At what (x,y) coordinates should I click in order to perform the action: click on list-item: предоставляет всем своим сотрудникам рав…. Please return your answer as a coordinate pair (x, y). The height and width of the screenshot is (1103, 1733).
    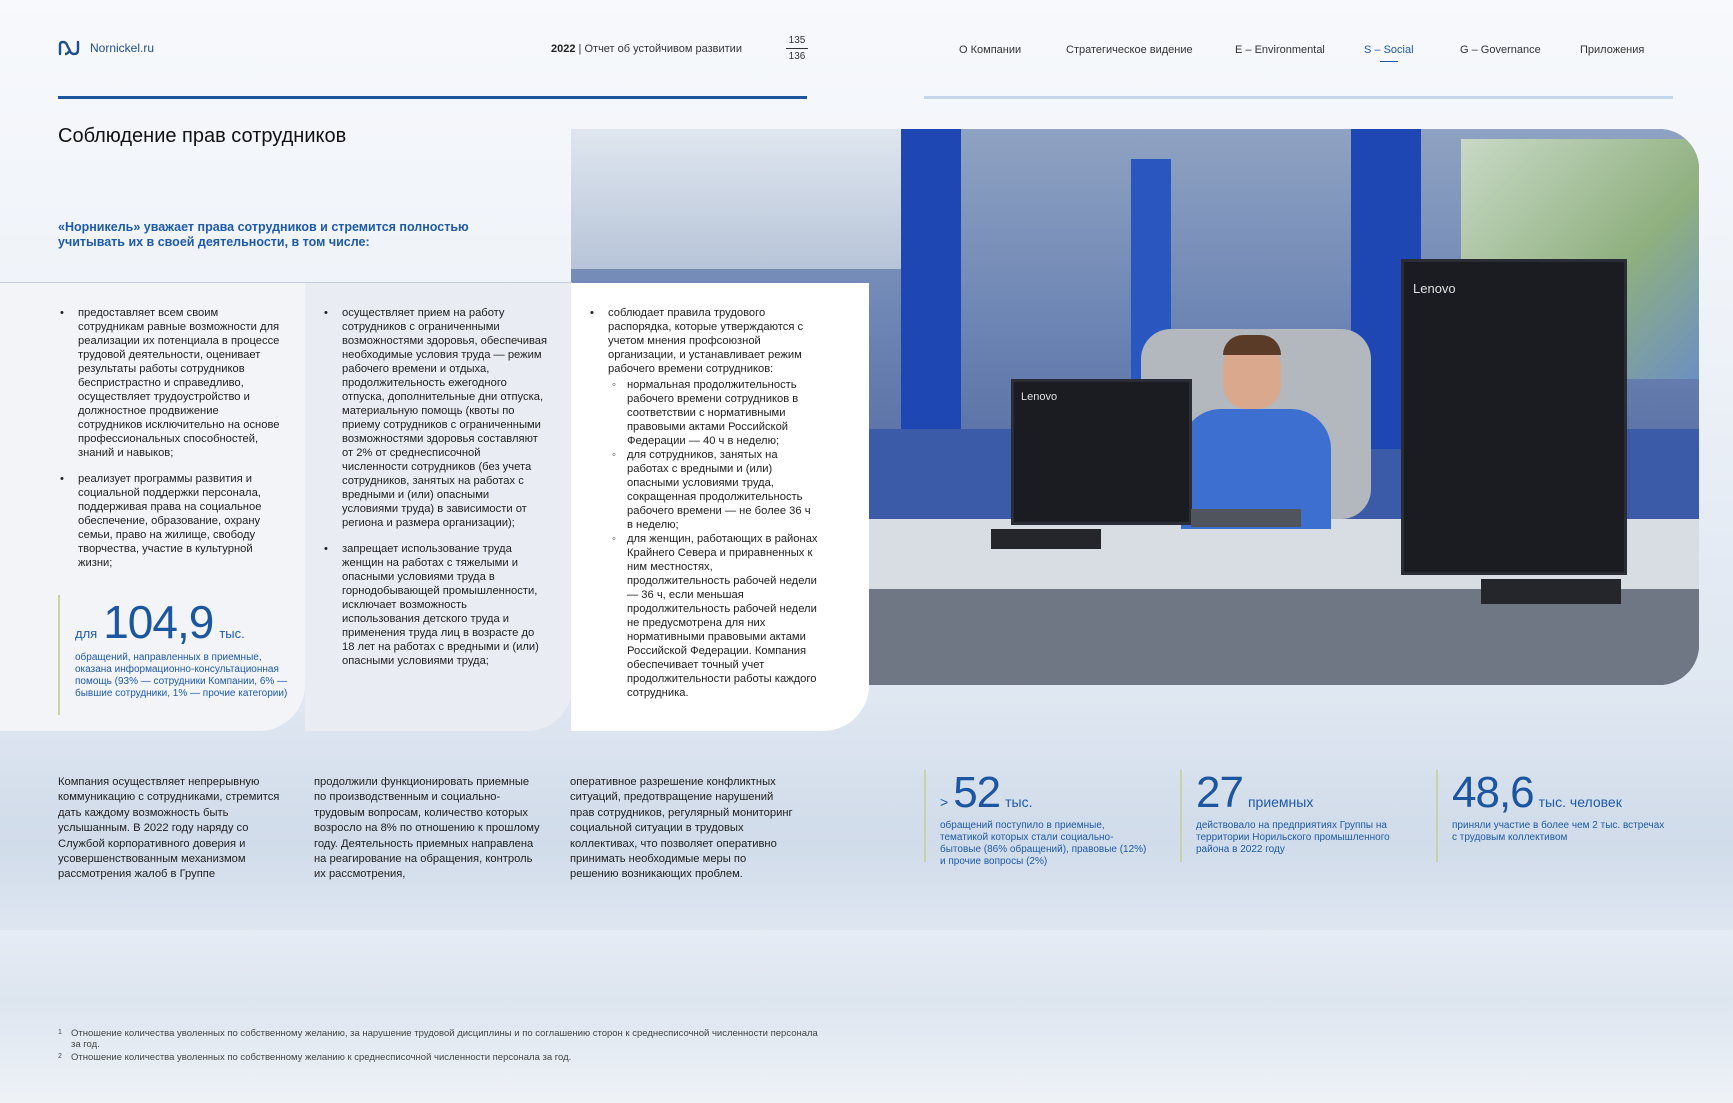
    Looking at the image, I should click on (172, 383).